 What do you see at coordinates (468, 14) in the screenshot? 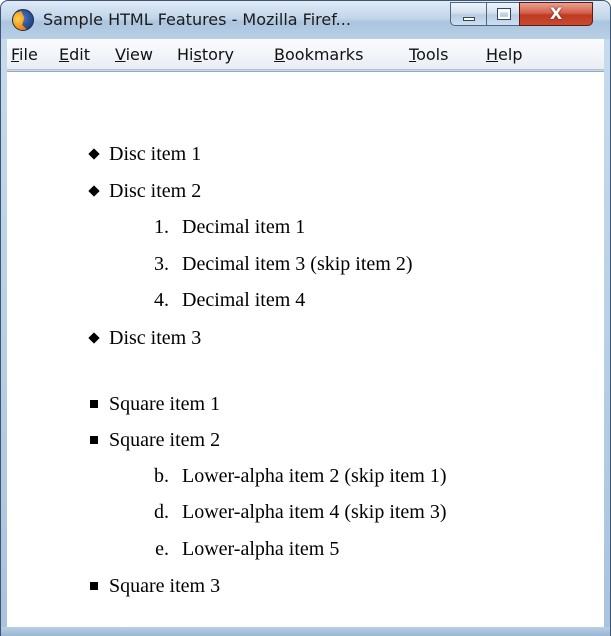
I see `minimize-button` at bounding box center [468, 14].